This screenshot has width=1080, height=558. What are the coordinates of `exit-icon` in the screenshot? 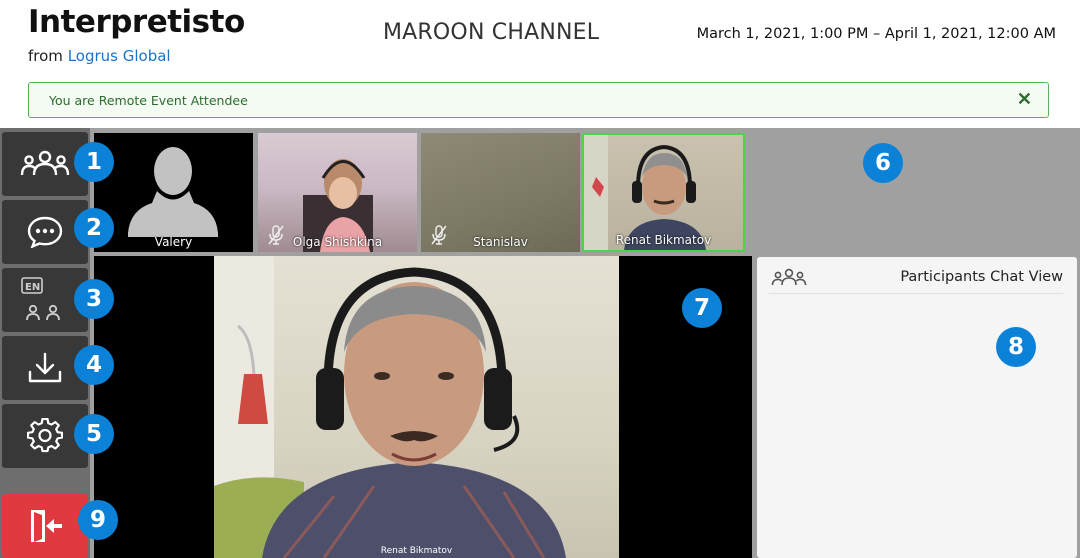 It's located at (46, 526).